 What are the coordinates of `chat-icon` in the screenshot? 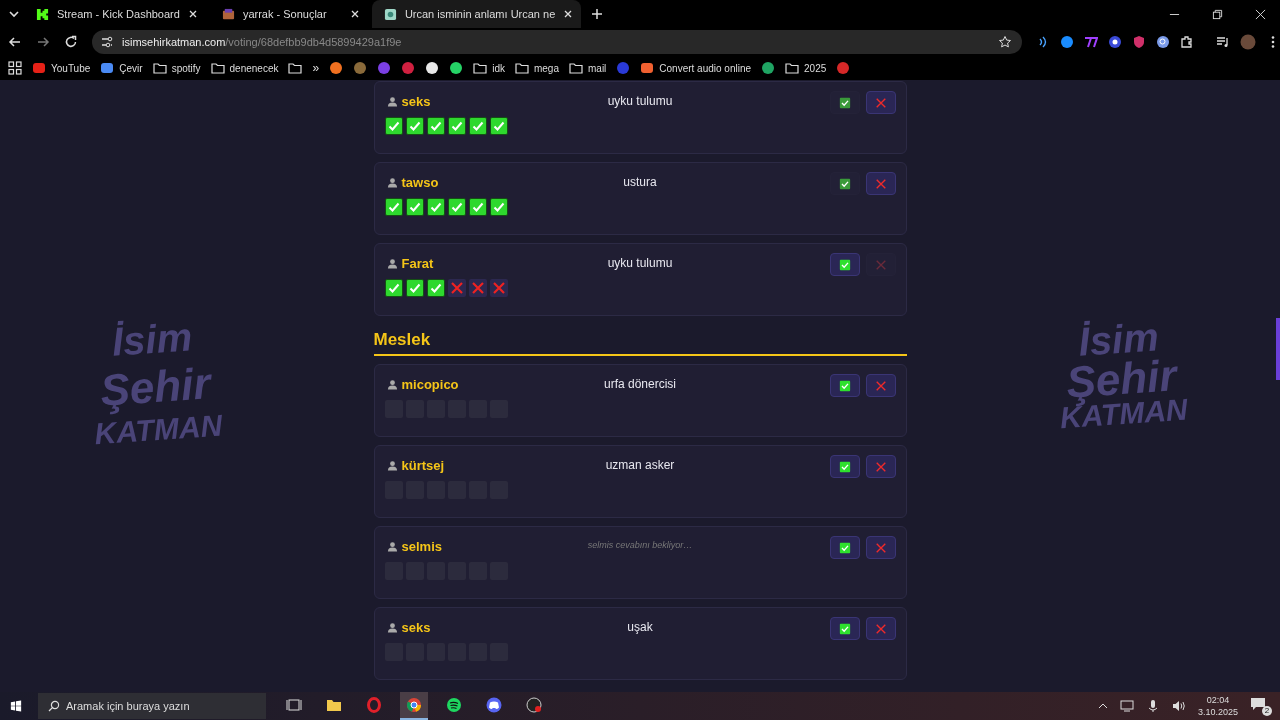 It's located at (1258, 704).